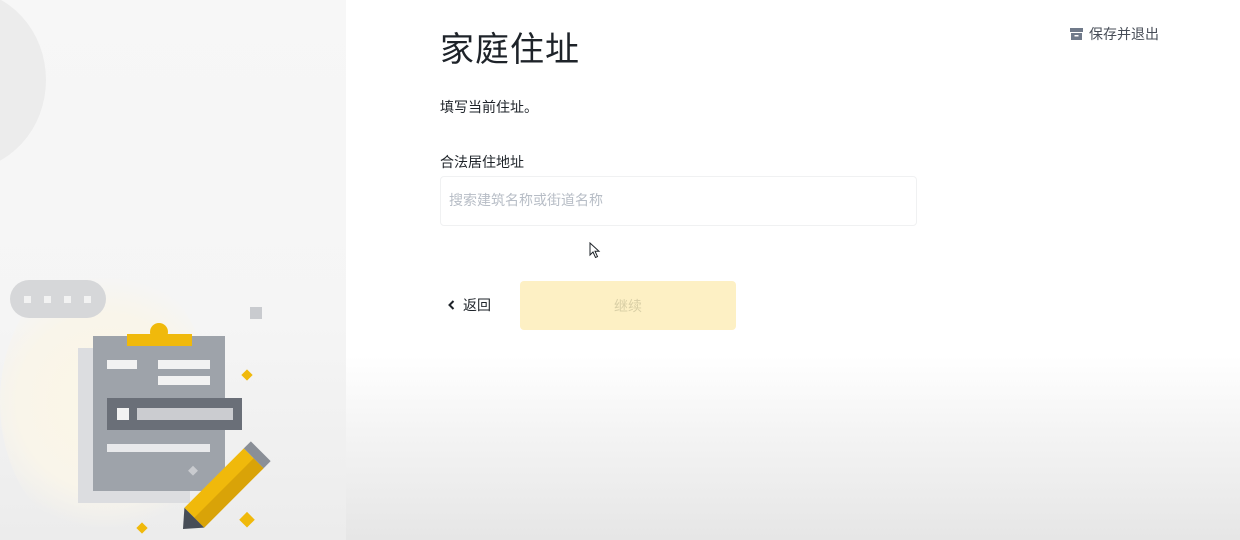 This screenshot has height=540, width=1240. What do you see at coordinates (510, 50) in the screenshot?
I see `page-title: 家庭住址` at bounding box center [510, 50].